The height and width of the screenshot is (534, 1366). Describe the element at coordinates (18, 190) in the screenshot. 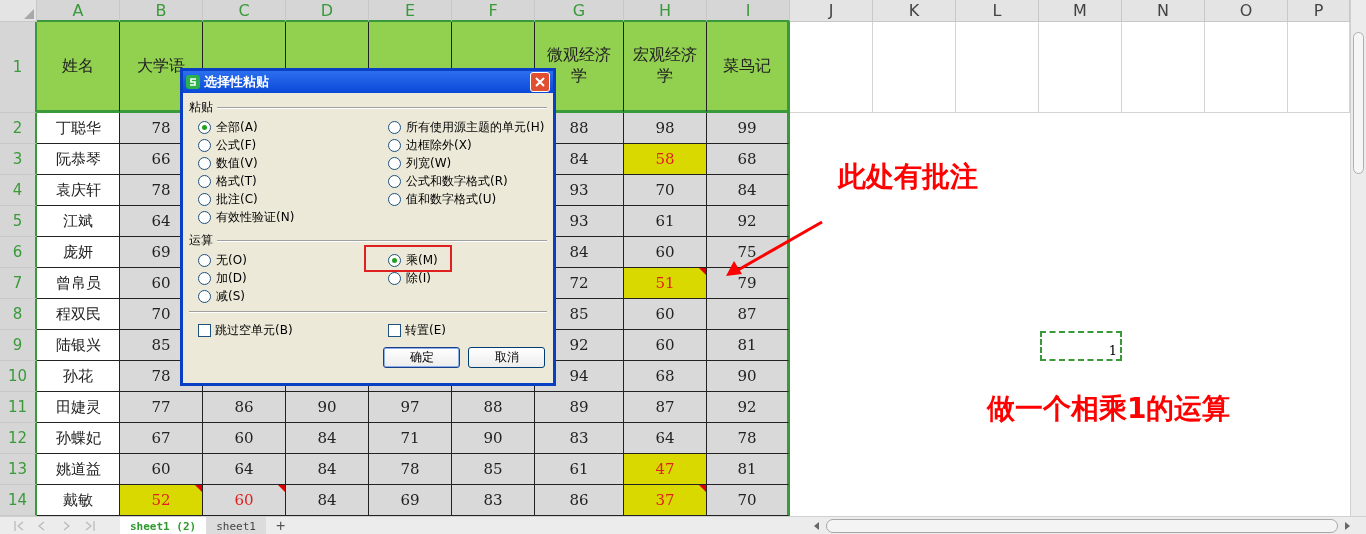

I see `row-header: 4` at that location.